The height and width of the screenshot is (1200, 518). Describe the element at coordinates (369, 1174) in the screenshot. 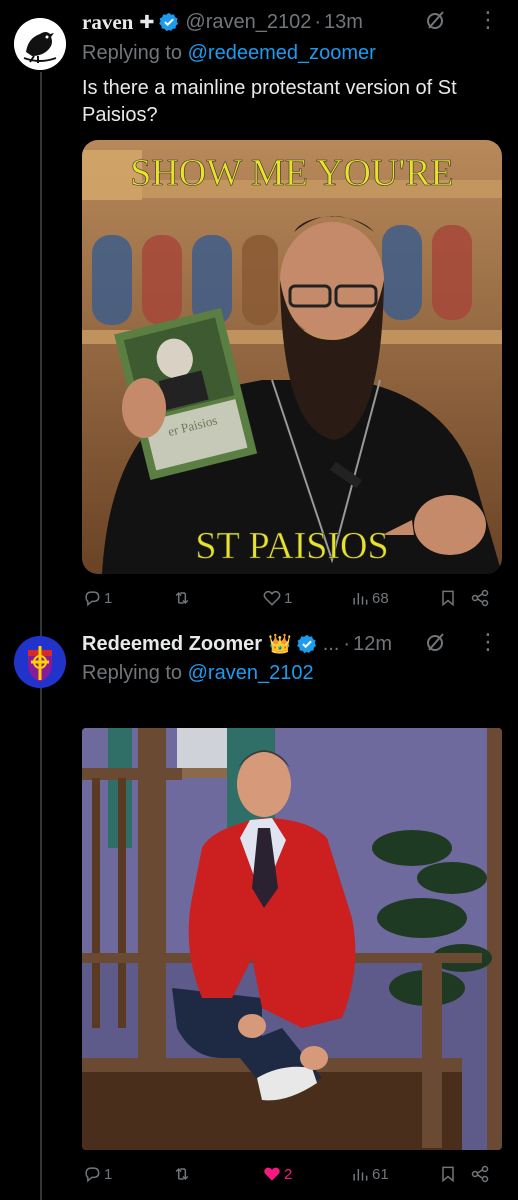

I see `views-button: 61` at that location.